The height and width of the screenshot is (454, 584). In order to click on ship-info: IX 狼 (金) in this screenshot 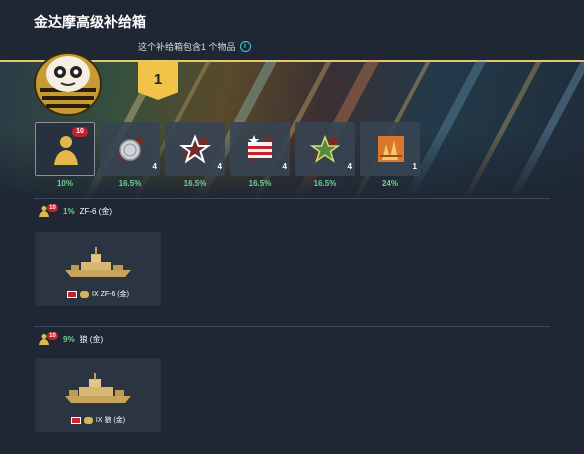, I will do `click(98, 420)`.